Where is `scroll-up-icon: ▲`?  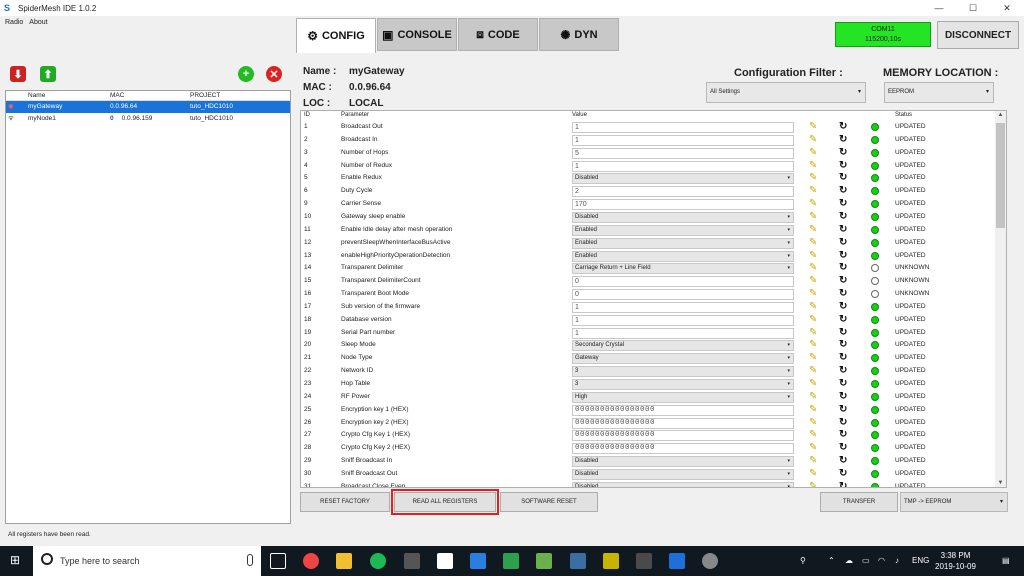
scroll-up-icon: ▲ is located at coordinates (1000, 115).